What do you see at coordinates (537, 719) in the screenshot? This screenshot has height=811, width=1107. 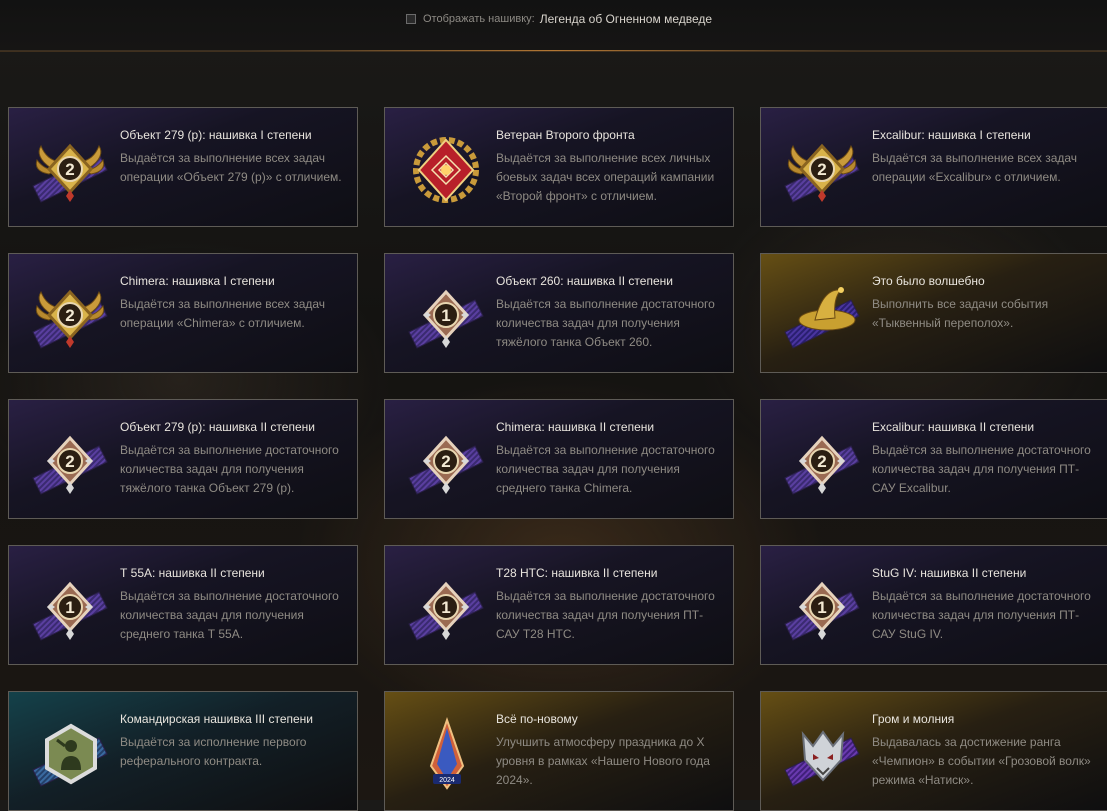 I see `badge-title: Всё по-новому` at bounding box center [537, 719].